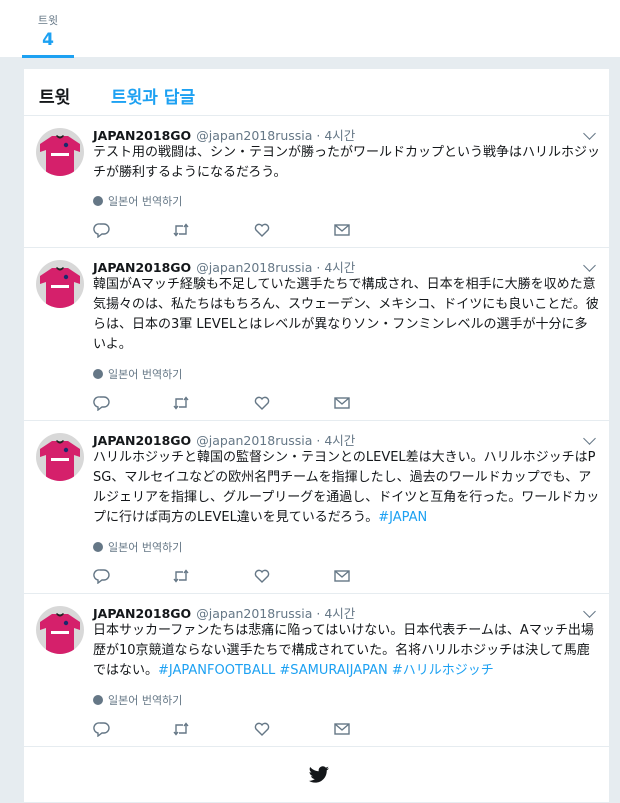 The image size is (620, 803). I want to click on hashtag-link: #JAPANFOOTBALL #SAMURAIJAPAN #ハリルホジッチ, so click(326, 670).